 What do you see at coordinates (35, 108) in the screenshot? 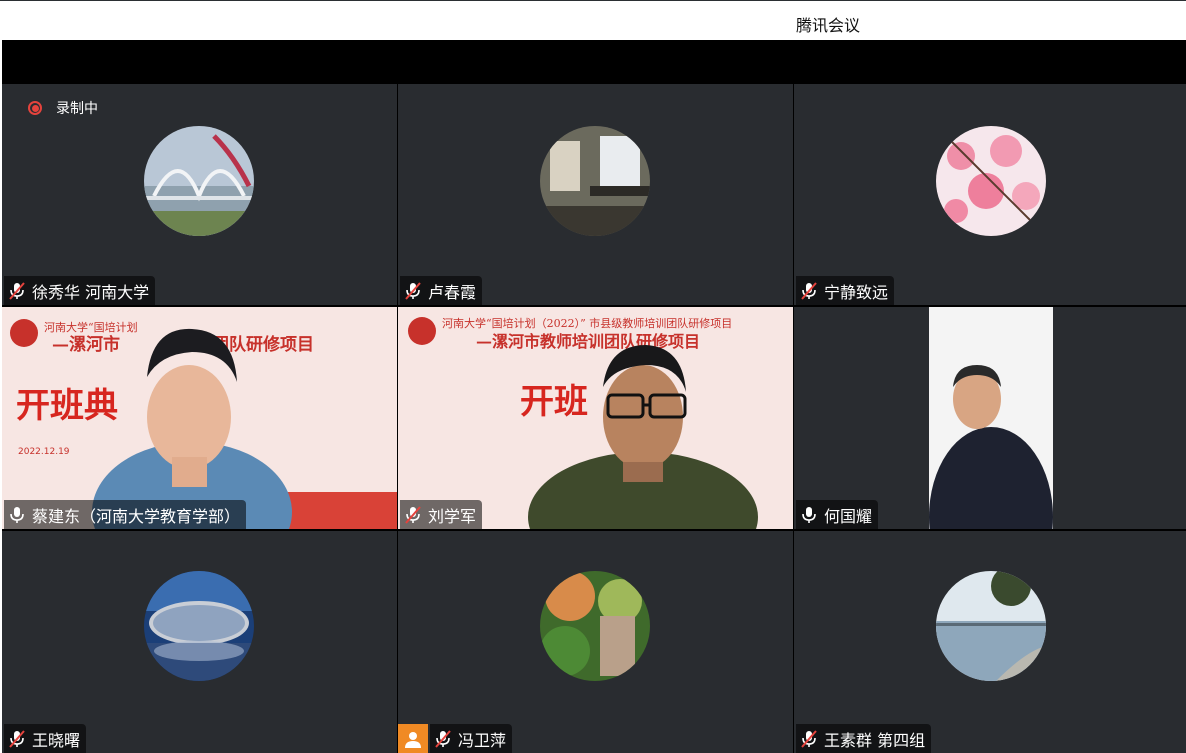
I see `record-icon` at bounding box center [35, 108].